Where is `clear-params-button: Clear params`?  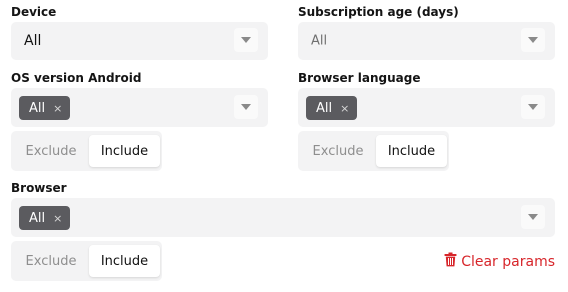
clear-params-button: Clear params is located at coordinates (499, 261).